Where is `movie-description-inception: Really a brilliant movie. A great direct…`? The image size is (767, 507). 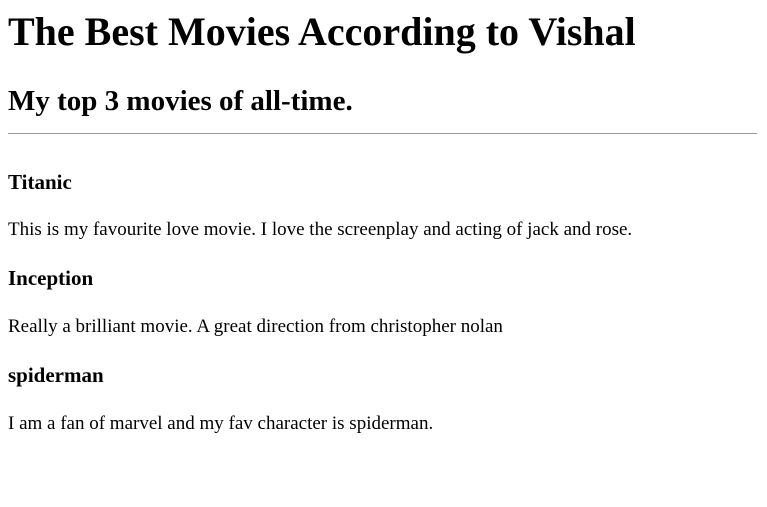
movie-description-inception: Really a brilliant movie. A great direct… is located at coordinates (255, 326).